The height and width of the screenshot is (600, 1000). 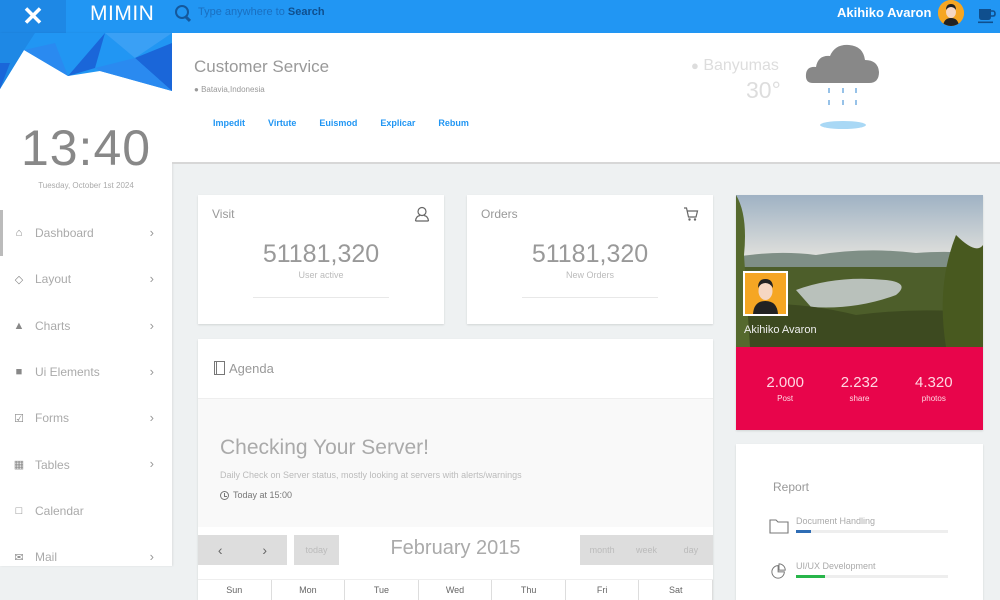 I want to click on calendar-nav-group: ‹ ›, so click(x=242, y=550).